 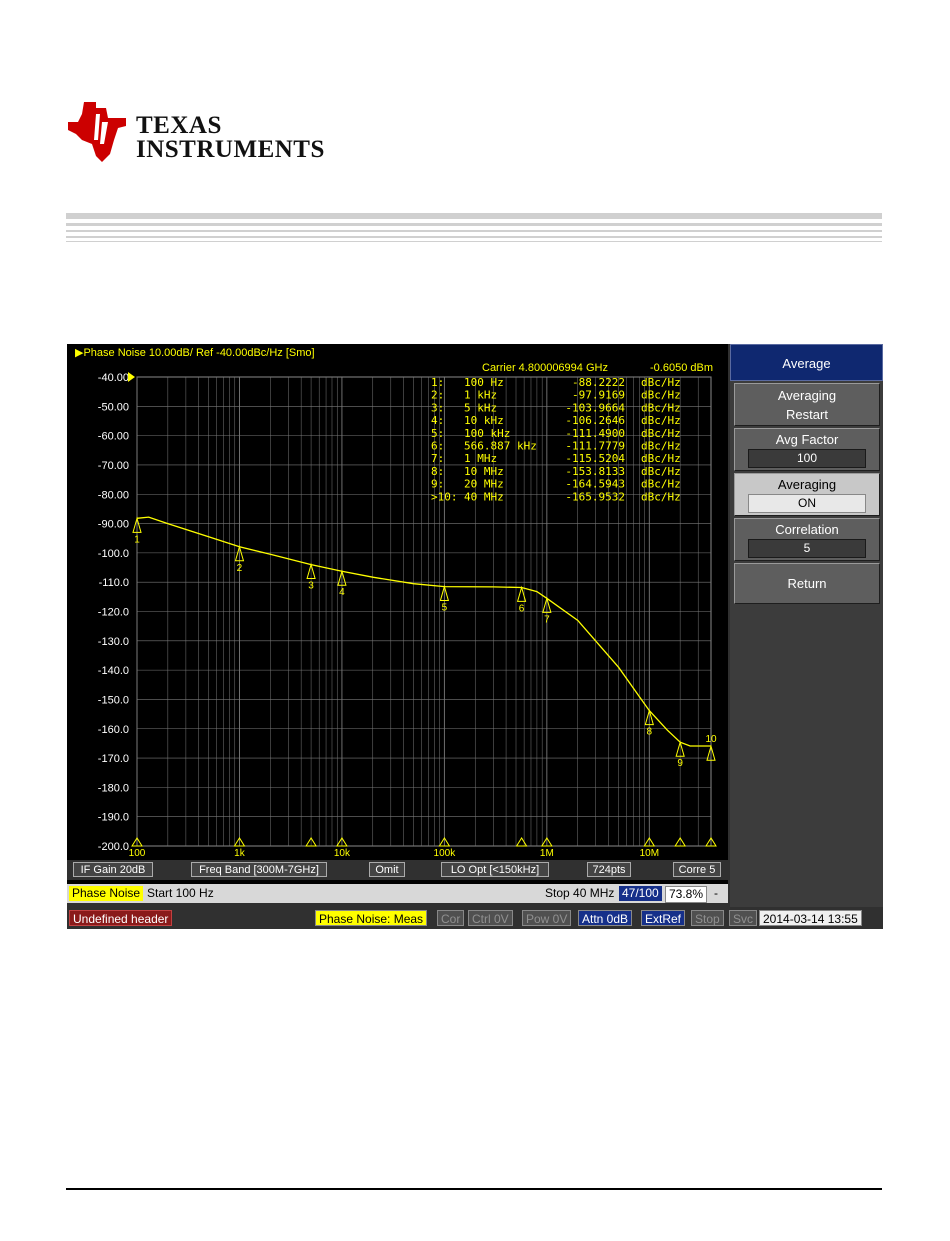 What do you see at coordinates (807, 395) in the screenshot?
I see `averaging-restart-label-1: Averaging` at bounding box center [807, 395].